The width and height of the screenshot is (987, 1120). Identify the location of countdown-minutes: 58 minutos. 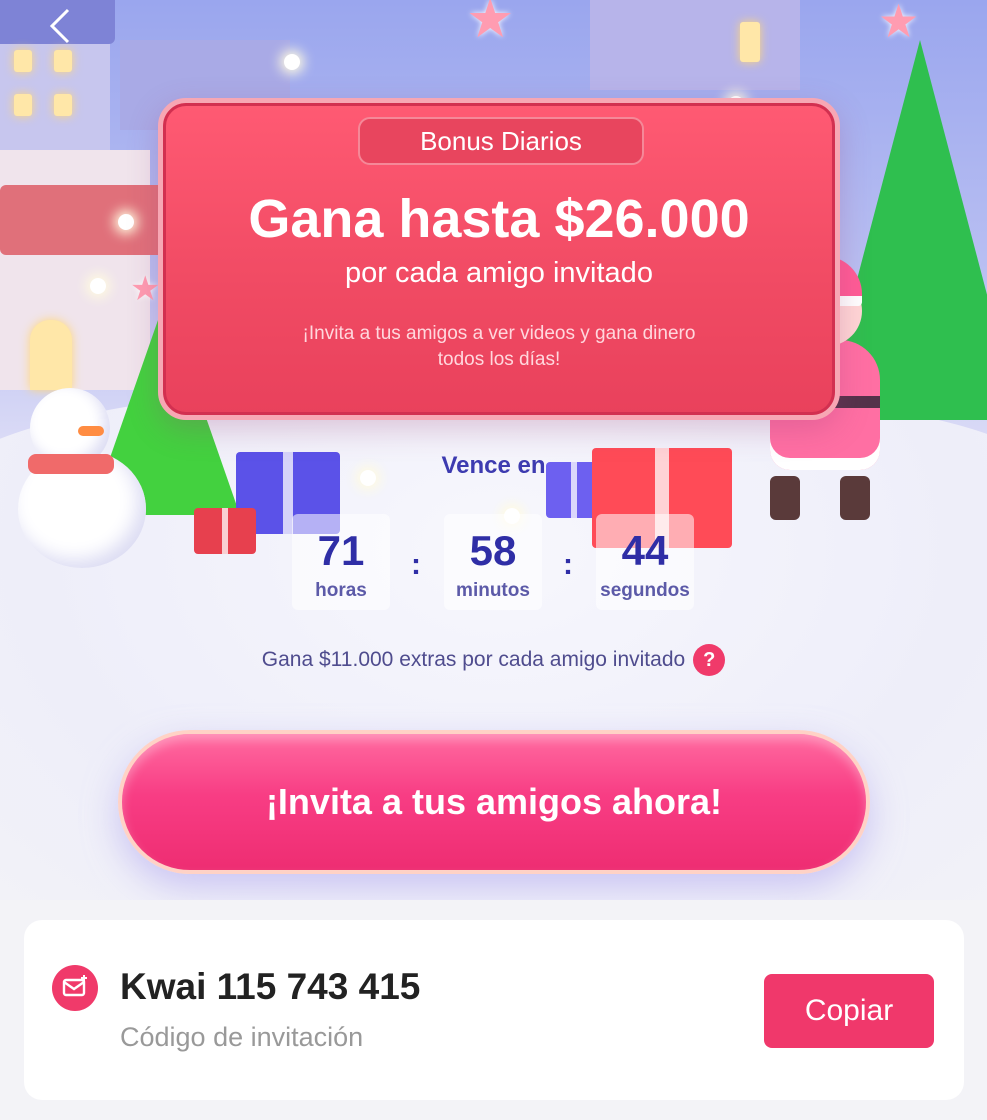
(493, 562).